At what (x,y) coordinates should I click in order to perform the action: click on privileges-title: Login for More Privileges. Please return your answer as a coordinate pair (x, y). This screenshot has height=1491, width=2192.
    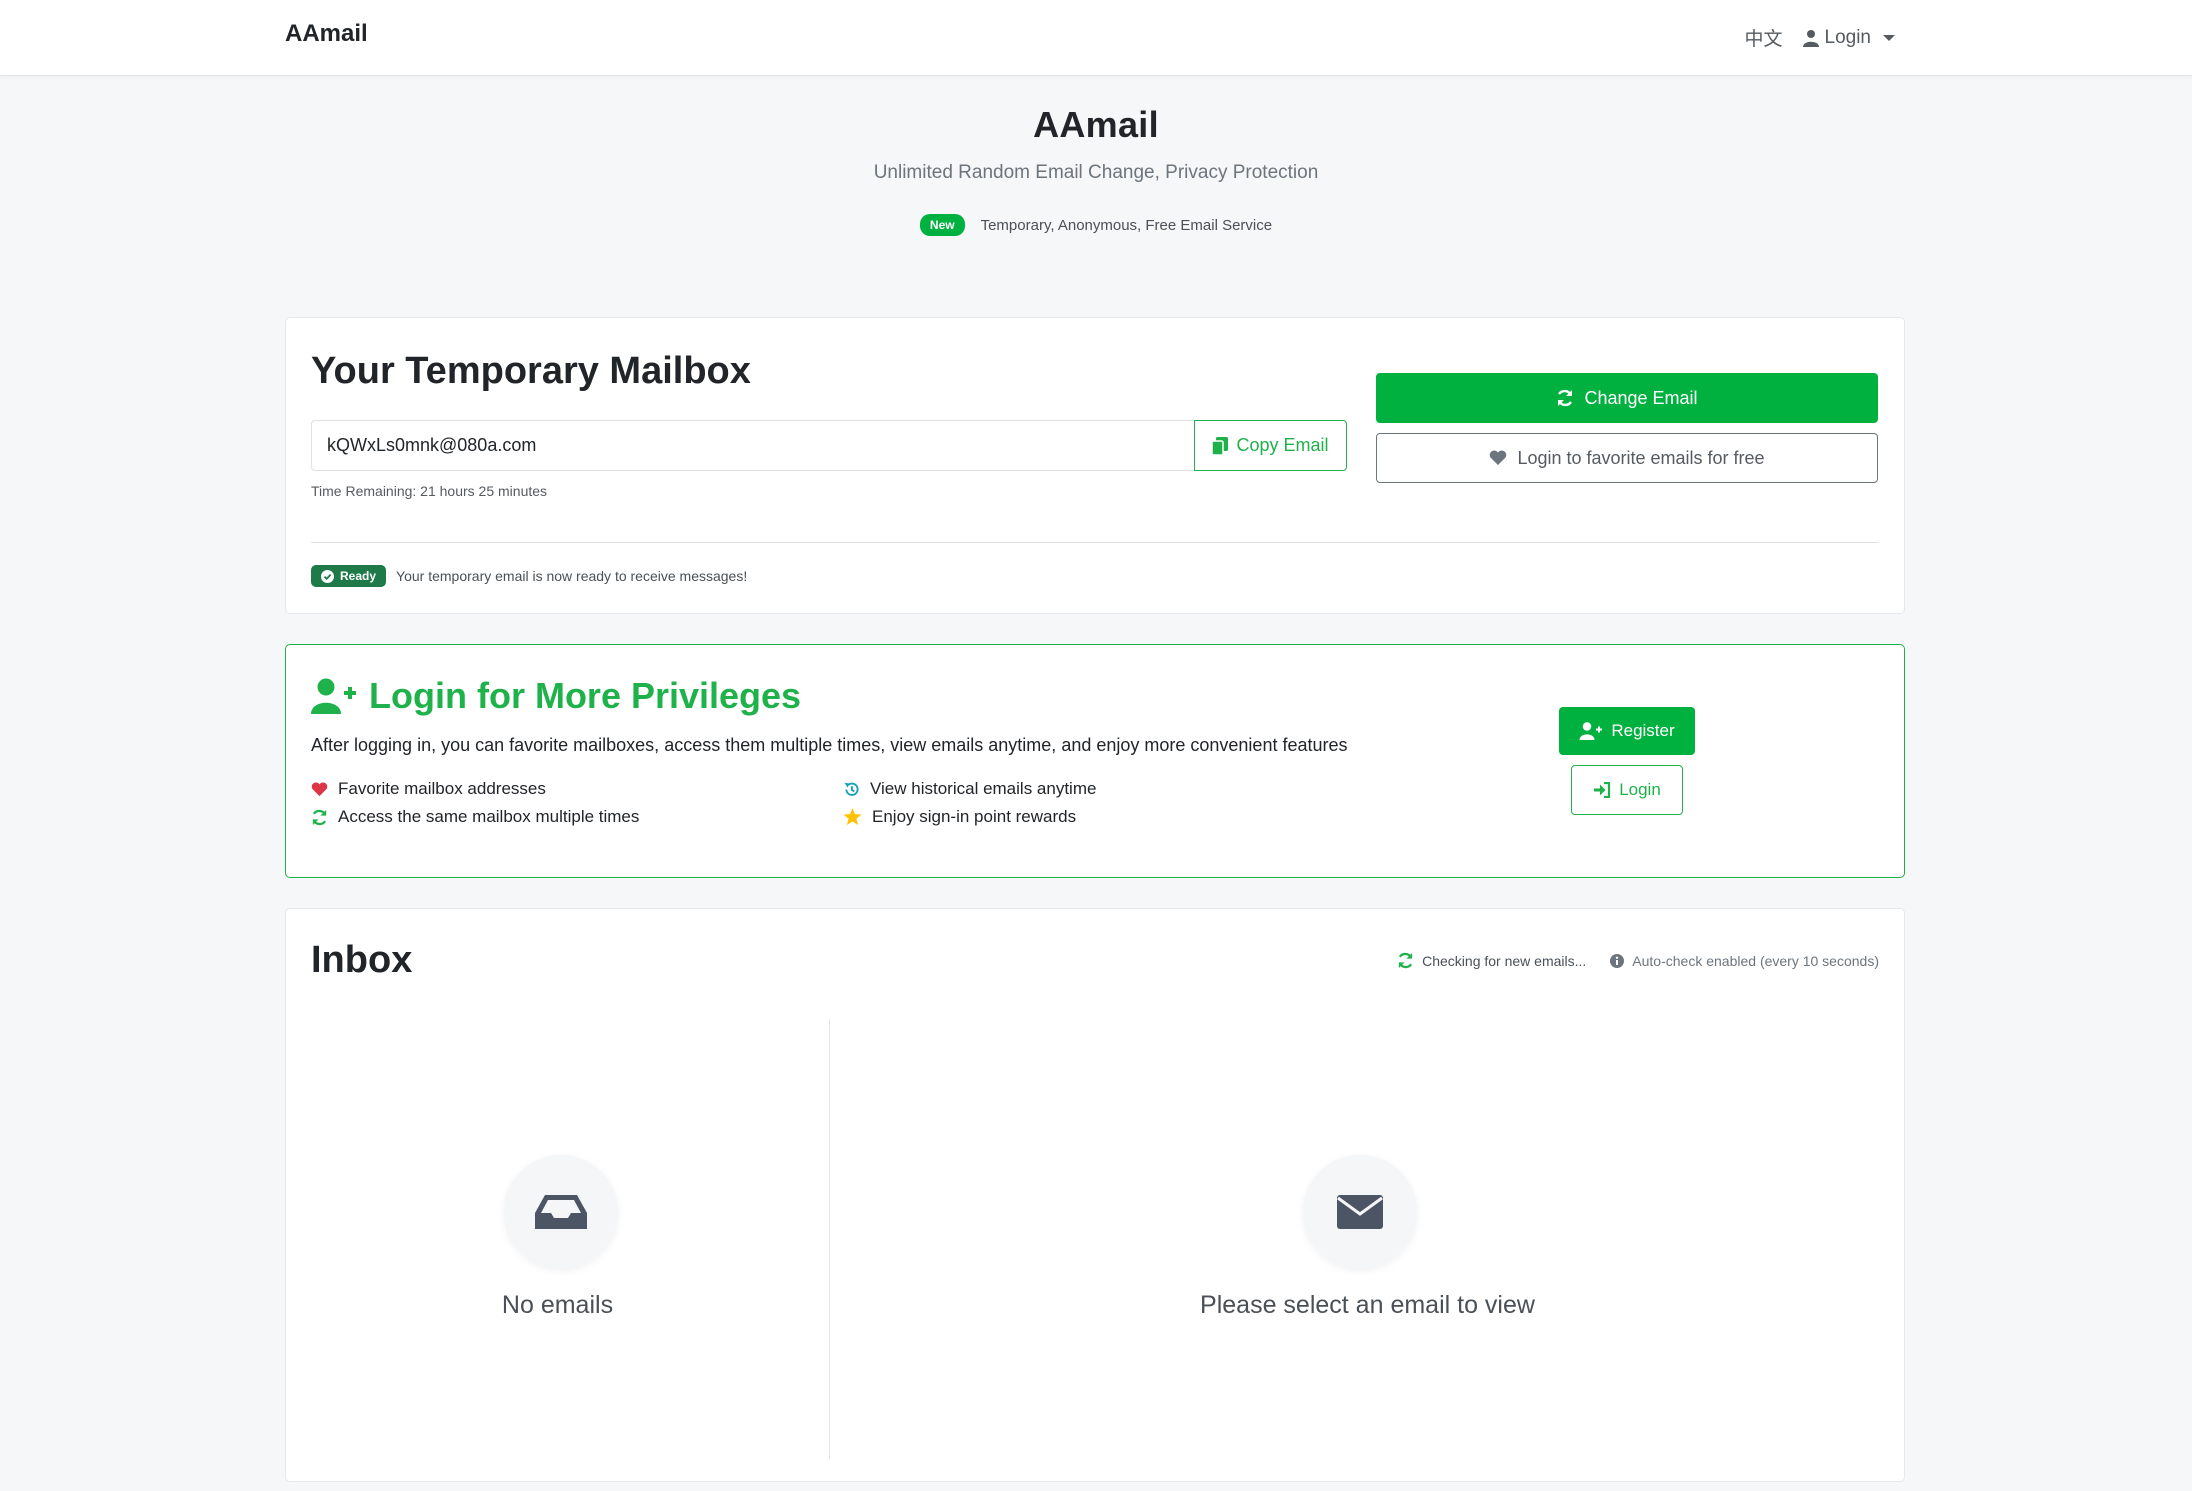
    Looking at the image, I should click on (556, 696).